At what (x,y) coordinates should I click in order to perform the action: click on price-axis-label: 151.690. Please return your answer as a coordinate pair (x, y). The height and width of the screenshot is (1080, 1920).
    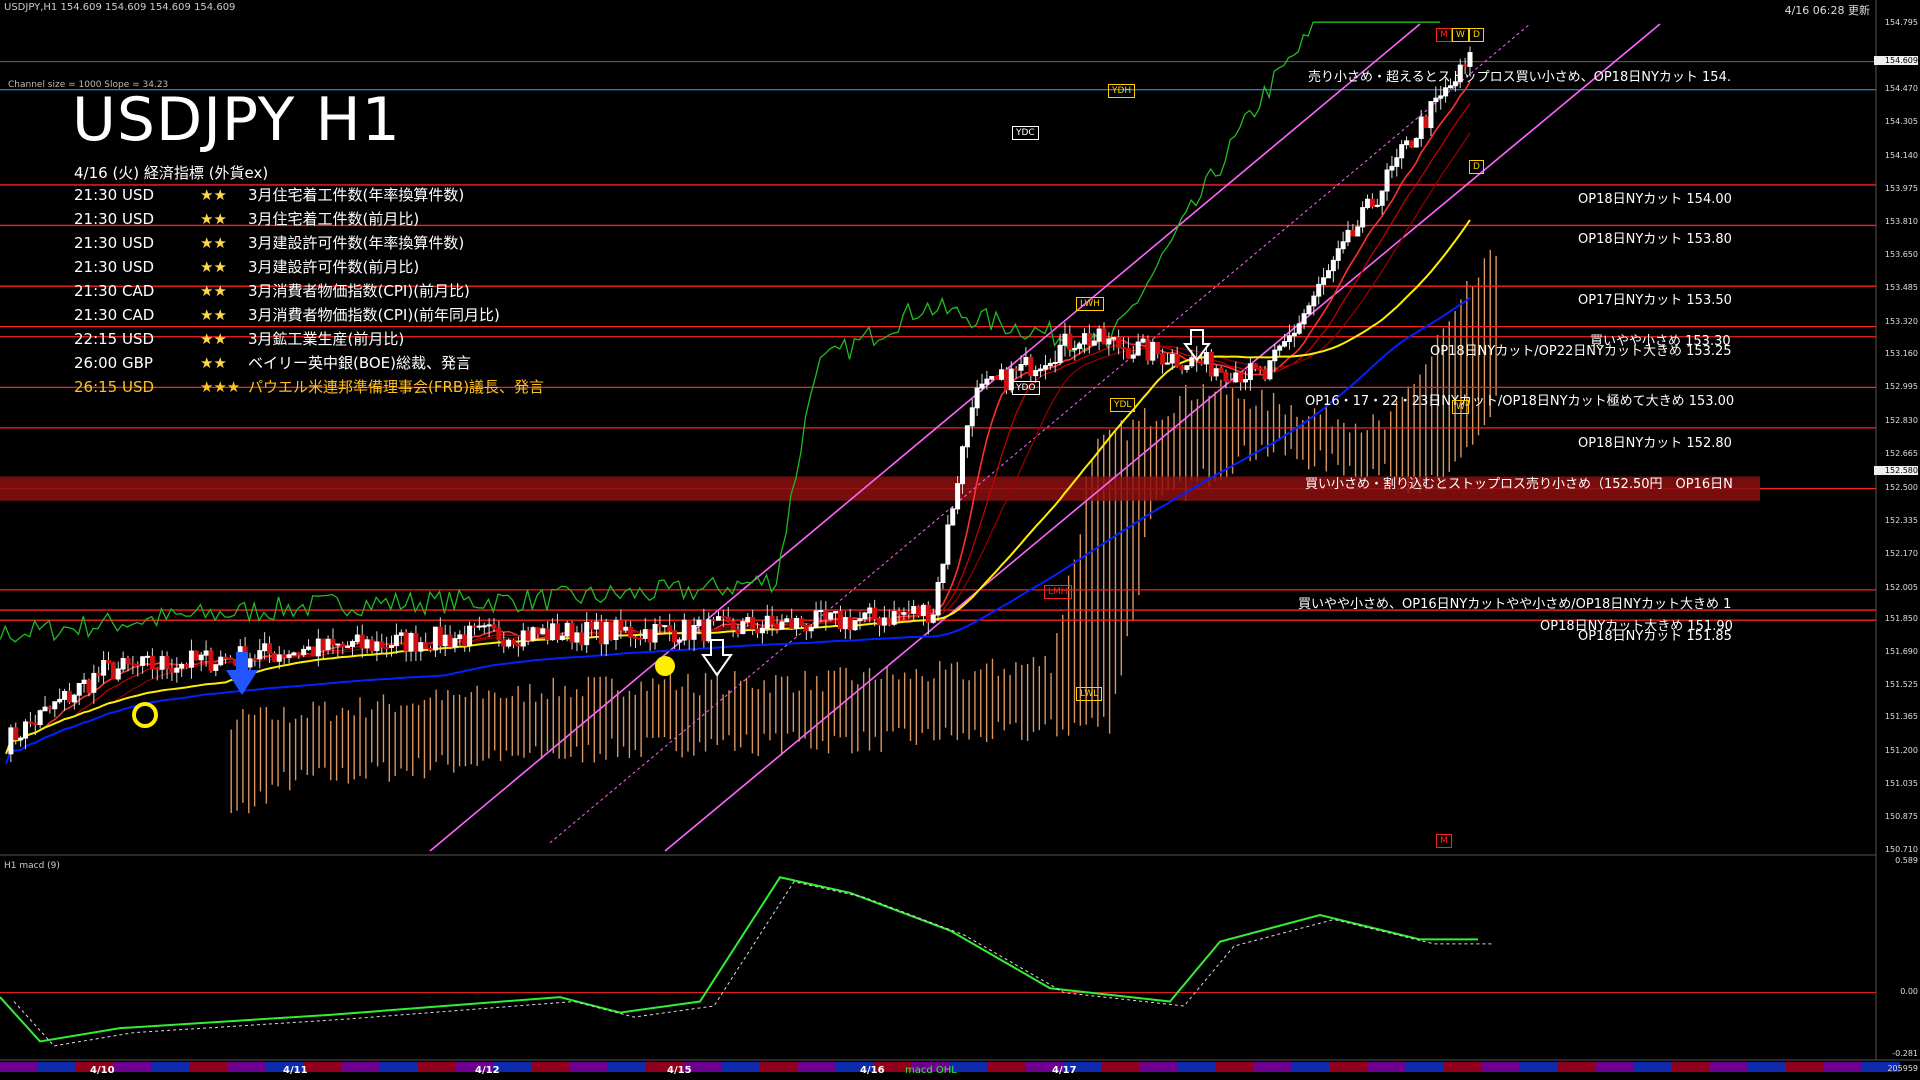
    Looking at the image, I should click on (1901, 651).